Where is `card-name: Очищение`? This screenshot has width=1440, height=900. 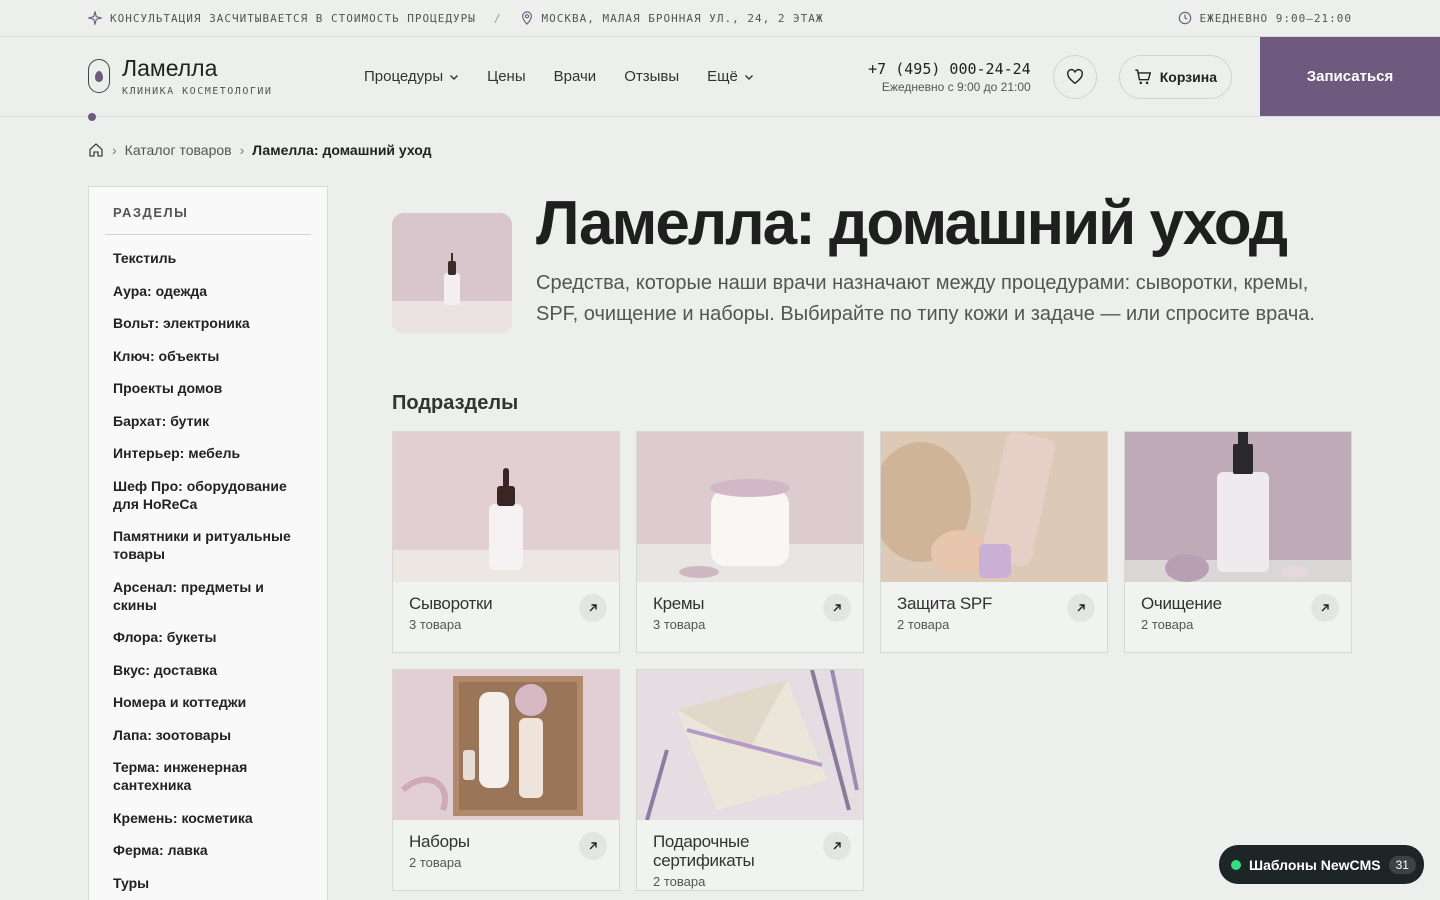
card-name: Очищение is located at coordinates (1181, 603).